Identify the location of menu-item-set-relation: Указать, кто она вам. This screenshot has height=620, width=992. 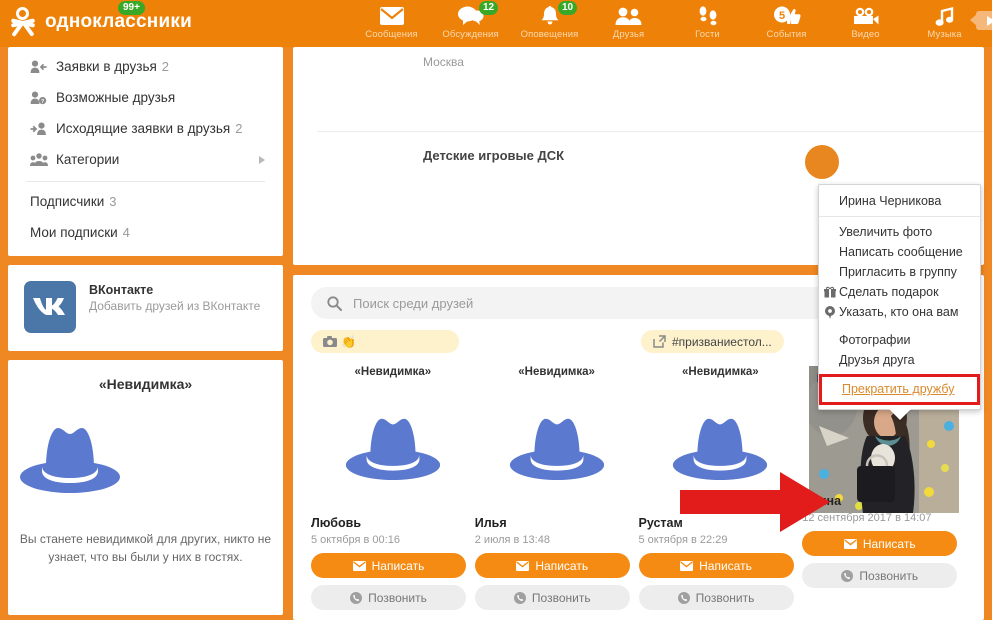
(899, 312).